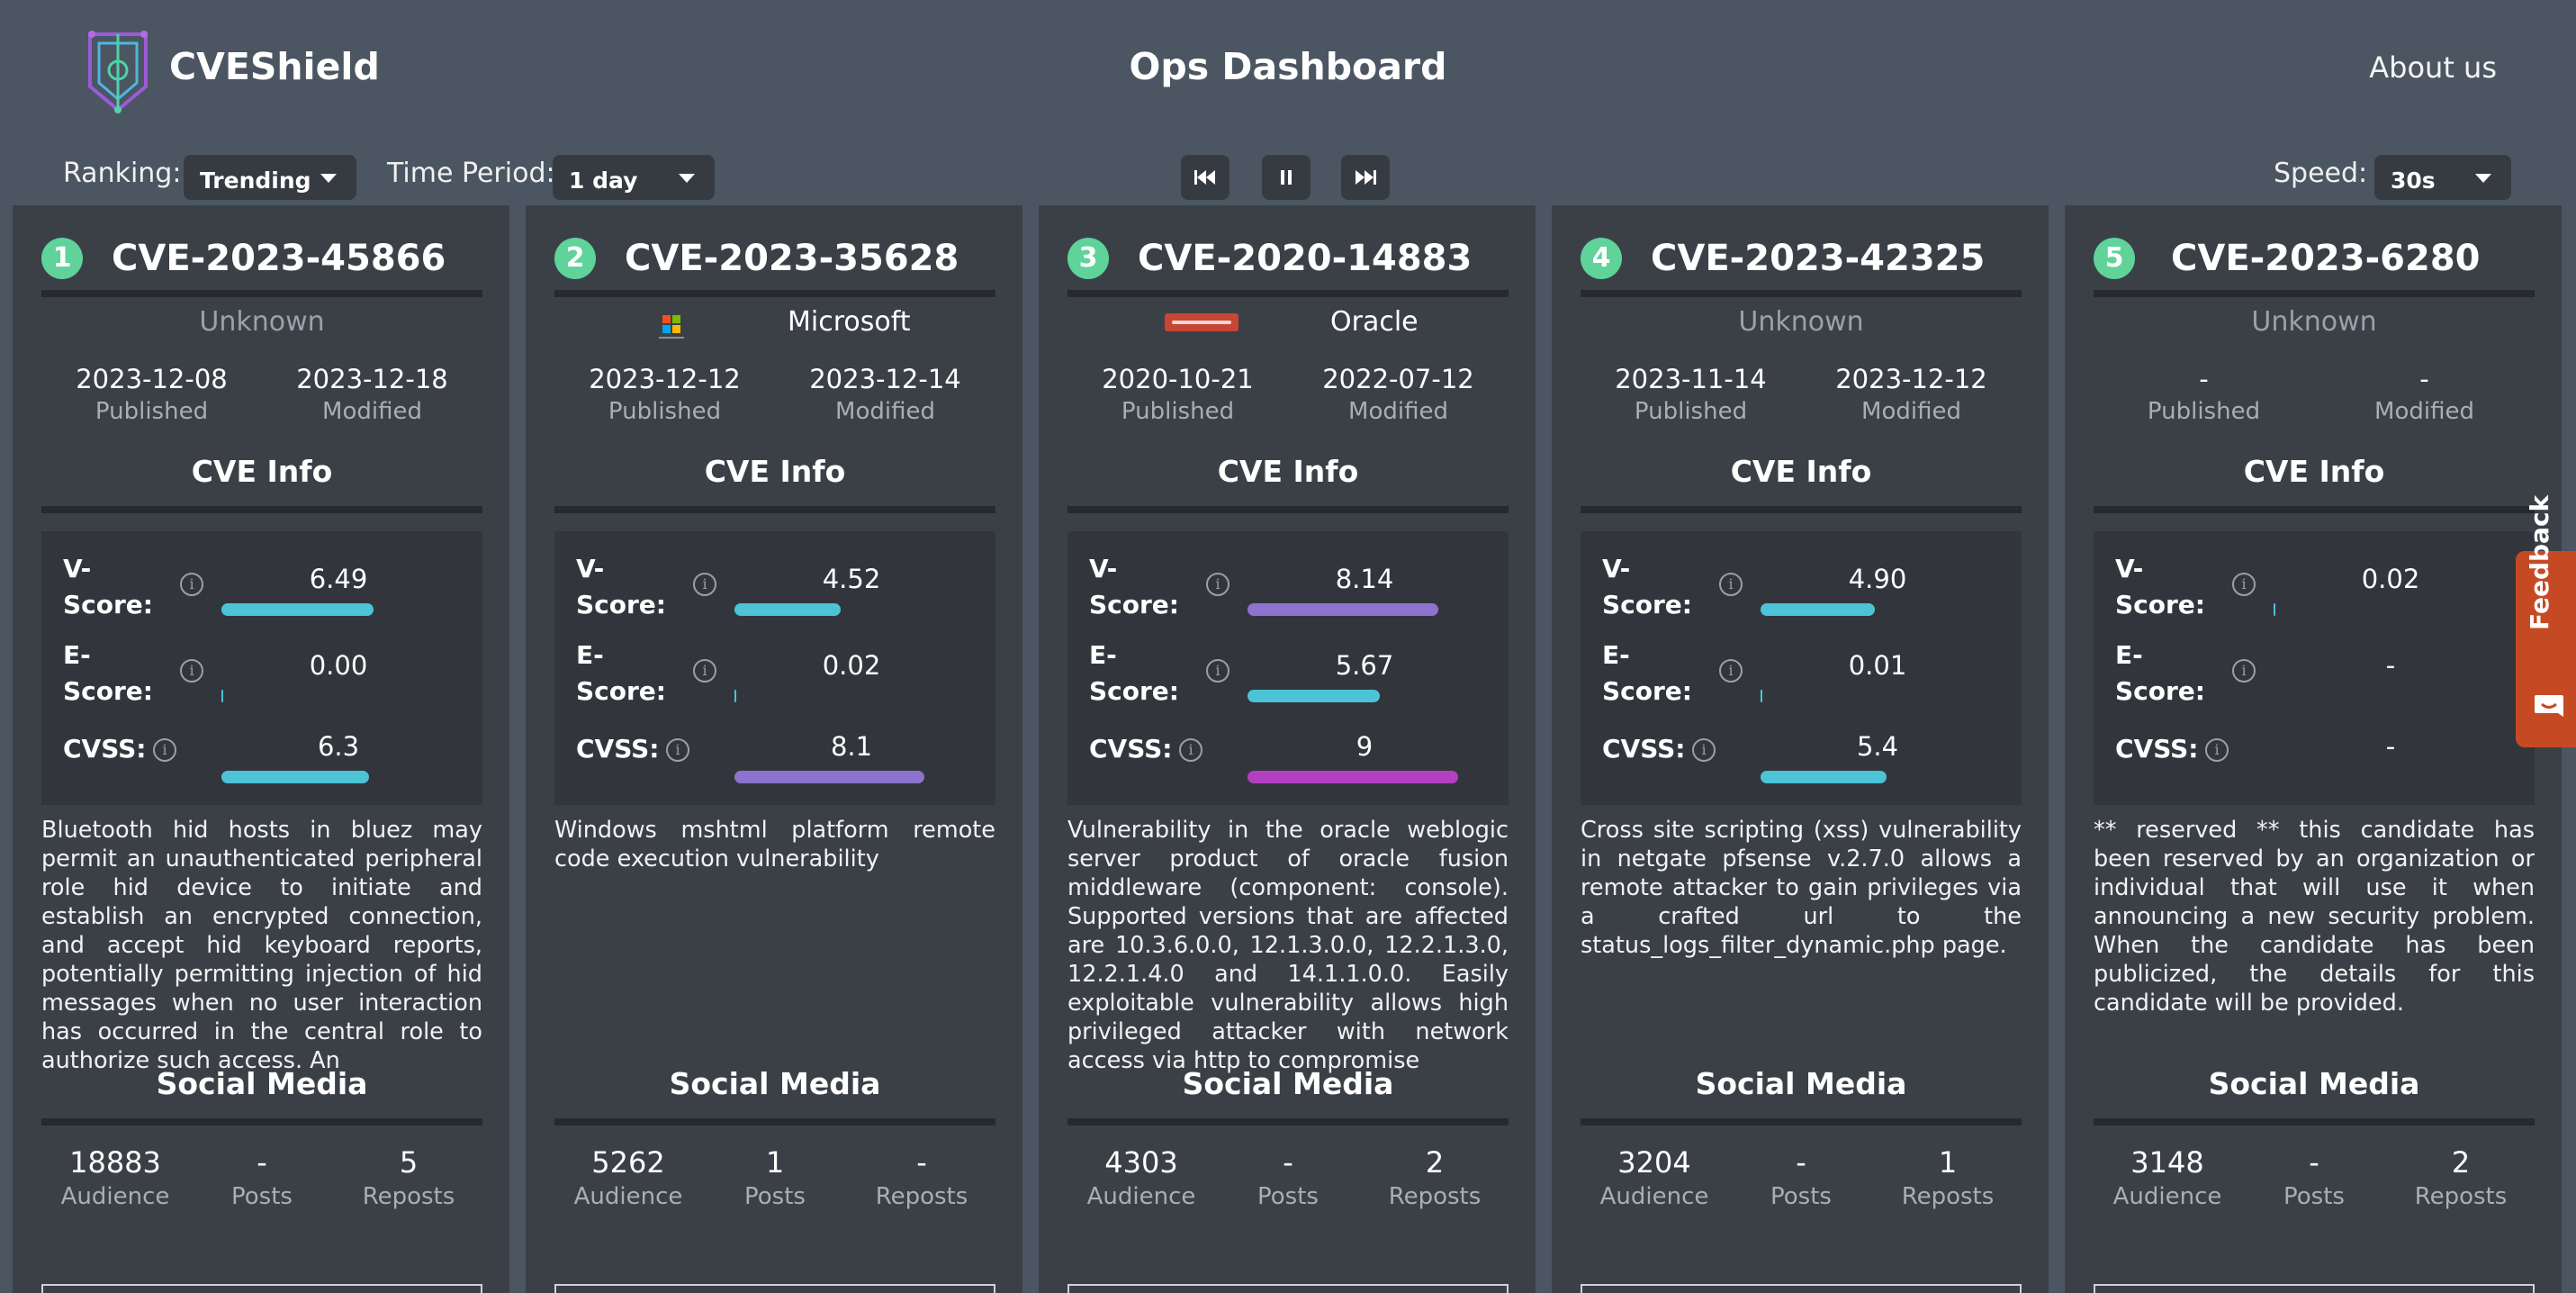 This screenshot has height=1293, width=2576. What do you see at coordinates (409, 1162) in the screenshot?
I see `reposts-value: 5` at bounding box center [409, 1162].